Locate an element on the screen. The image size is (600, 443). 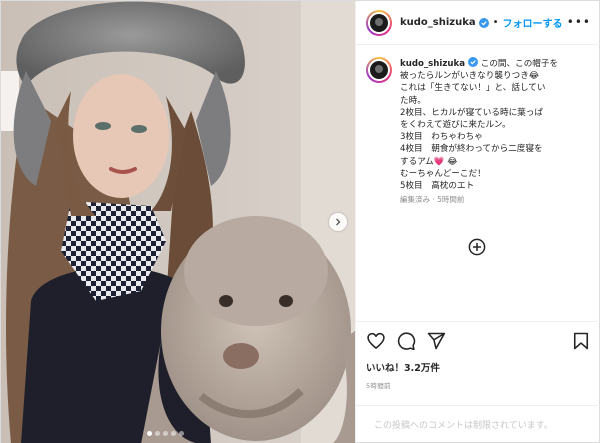
caption-line: 5枚目 高枕のエト is located at coordinates (437, 186).